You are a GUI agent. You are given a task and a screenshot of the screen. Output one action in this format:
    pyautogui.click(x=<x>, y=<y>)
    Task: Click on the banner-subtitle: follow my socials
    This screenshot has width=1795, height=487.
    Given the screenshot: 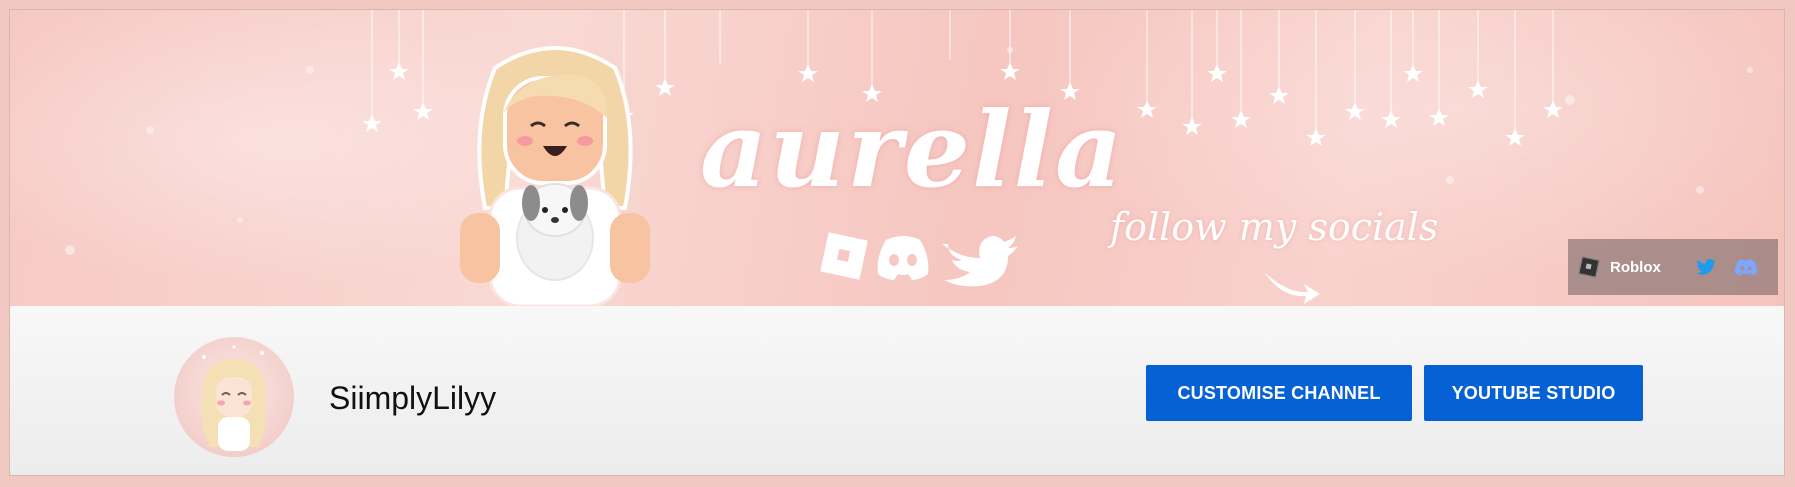 What is the action you would take?
    pyautogui.click(x=1274, y=227)
    